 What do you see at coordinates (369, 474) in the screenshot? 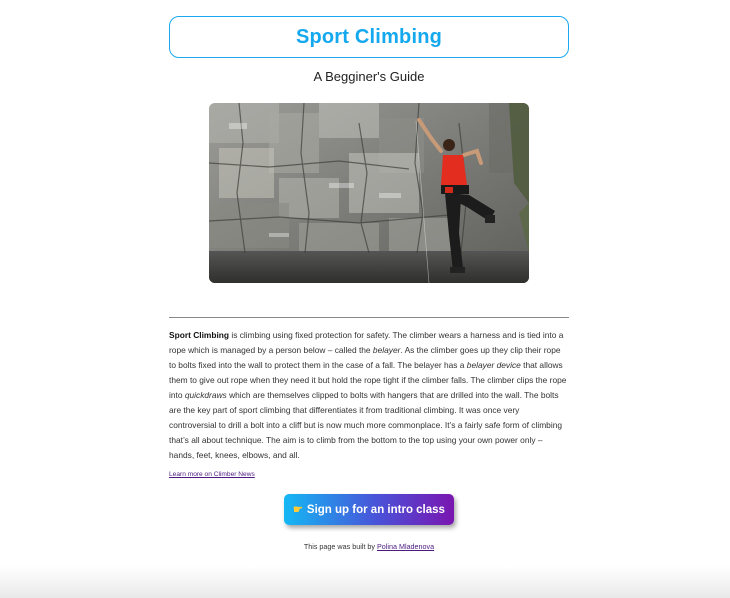
I see `learn-more-link: Learn more on Climber News` at bounding box center [369, 474].